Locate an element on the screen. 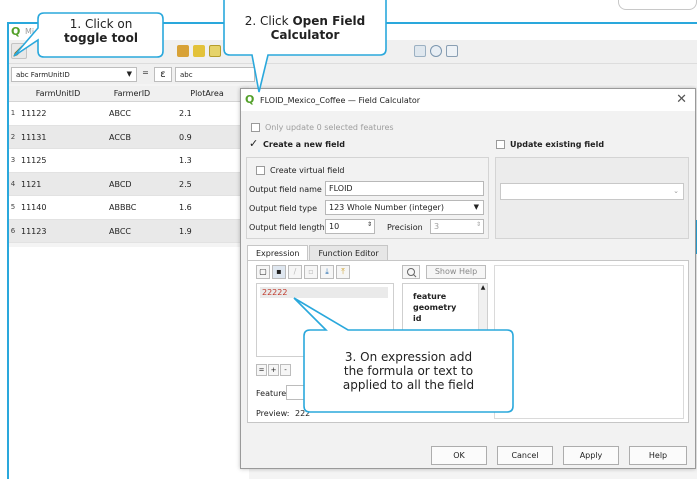 This screenshot has width=697, height=479. cell-farmerid is located at coordinates (132, 160).